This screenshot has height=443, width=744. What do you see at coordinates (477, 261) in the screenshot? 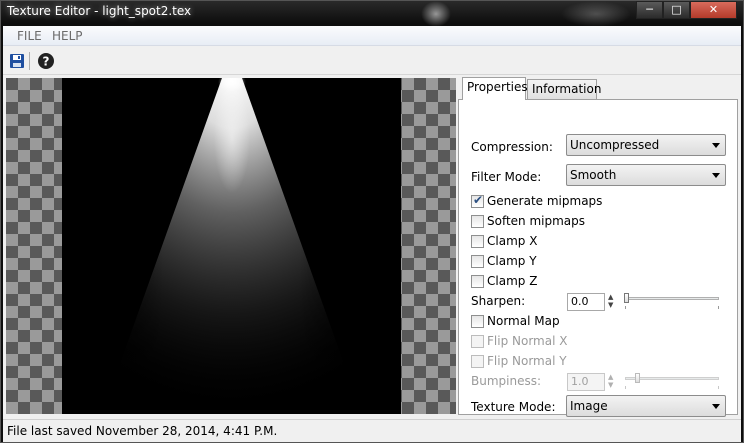
I see `clamp-y-checkbox` at bounding box center [477, 261].